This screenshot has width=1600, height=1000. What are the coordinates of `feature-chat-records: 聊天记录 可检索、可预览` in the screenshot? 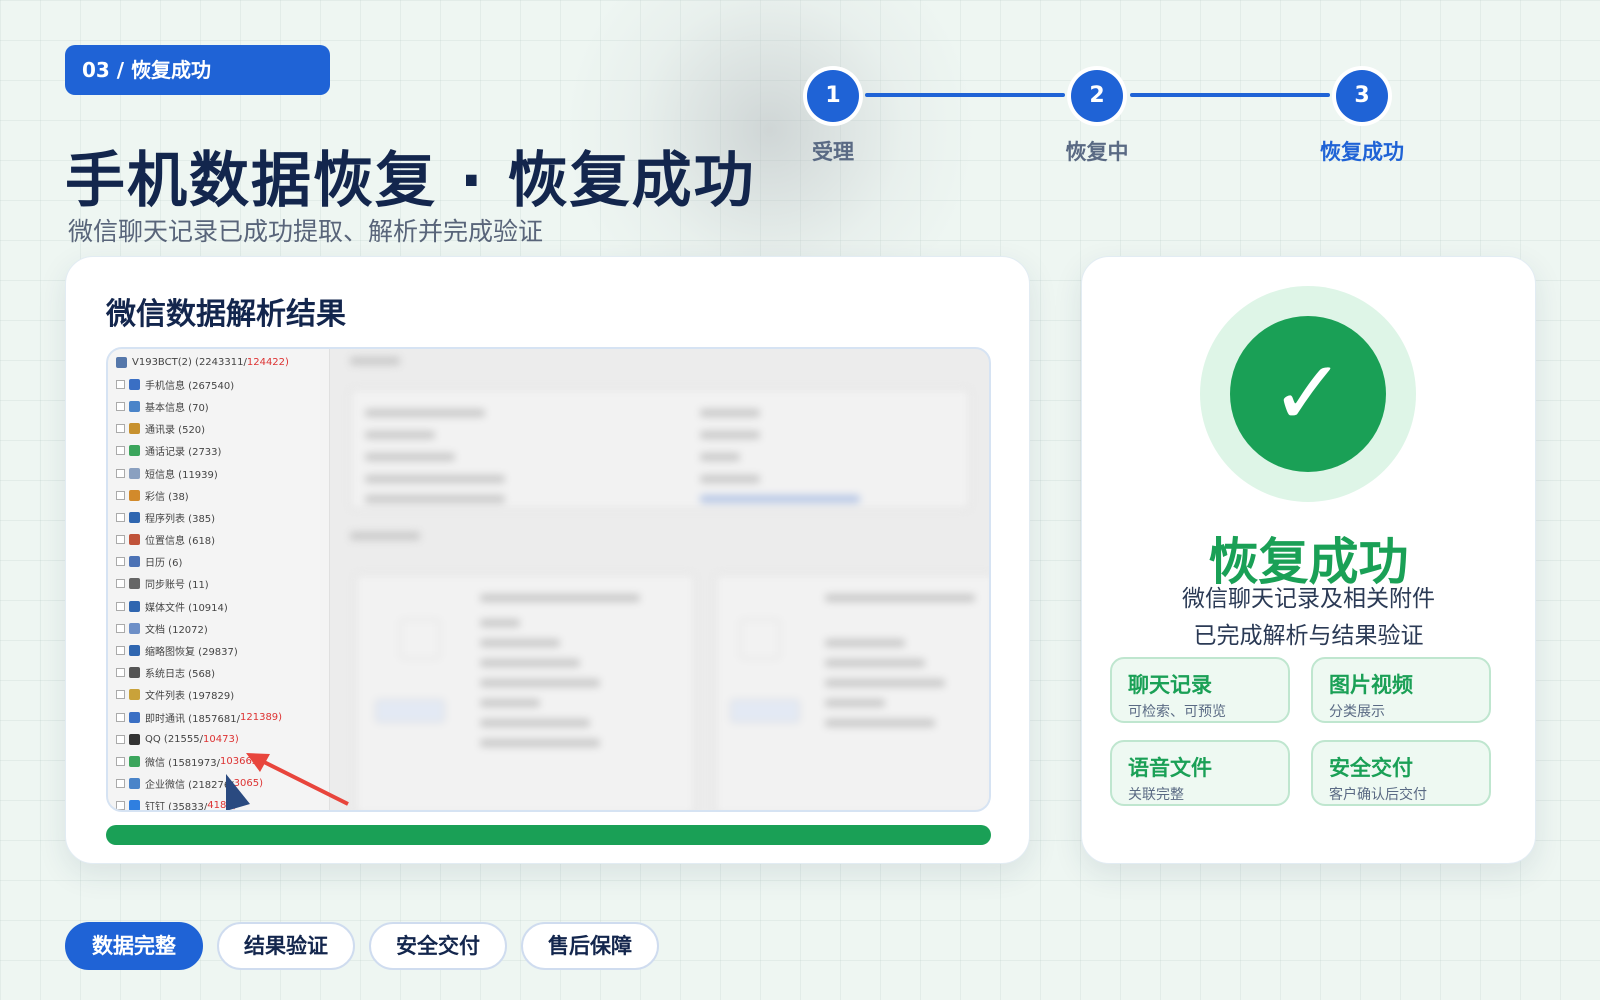 It's located at (1200, 690).